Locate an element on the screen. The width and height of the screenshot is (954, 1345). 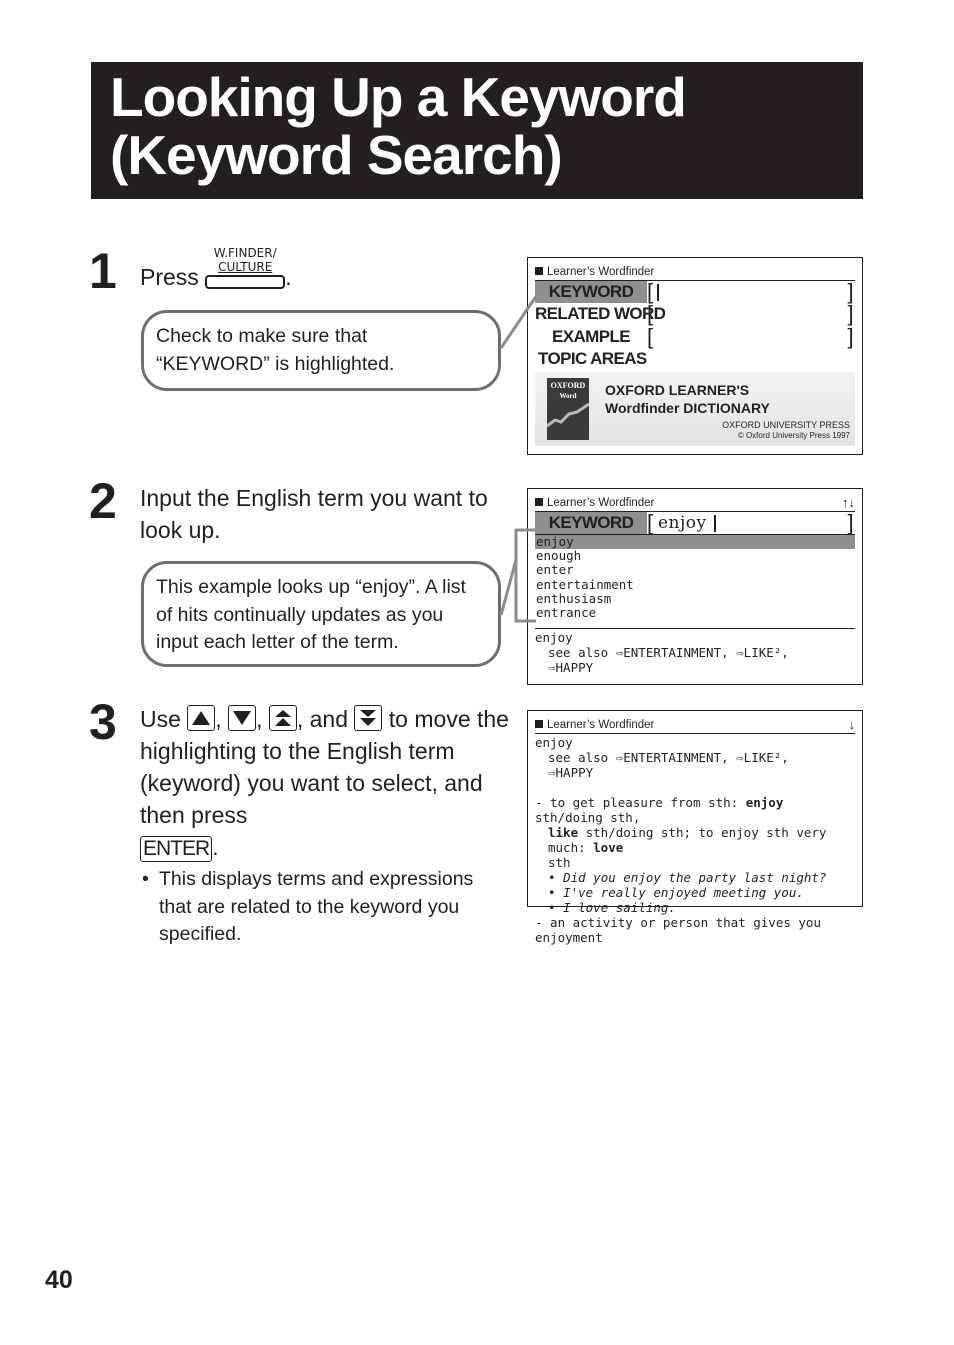
step-3-use: Use is located at coordinates (160, 719).